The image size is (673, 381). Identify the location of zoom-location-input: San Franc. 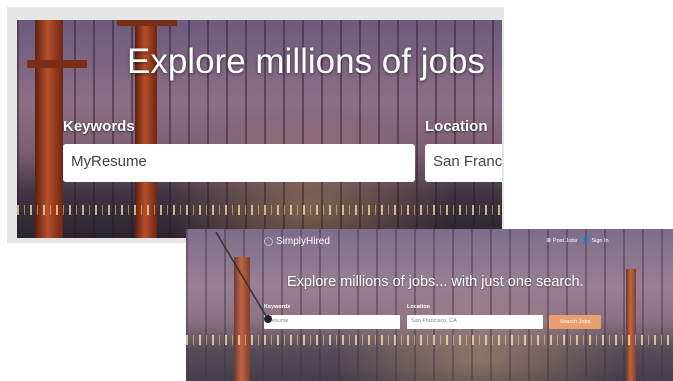
(463, 163).